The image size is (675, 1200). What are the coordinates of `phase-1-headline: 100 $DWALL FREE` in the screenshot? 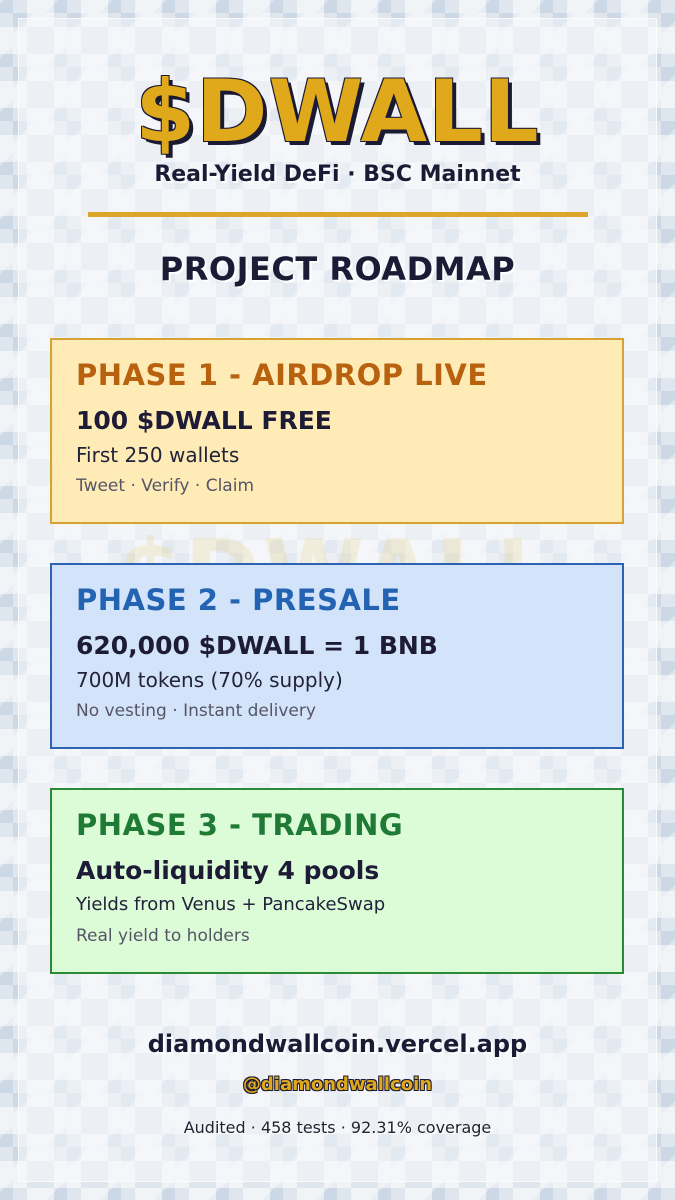 It's located at (204, 420).